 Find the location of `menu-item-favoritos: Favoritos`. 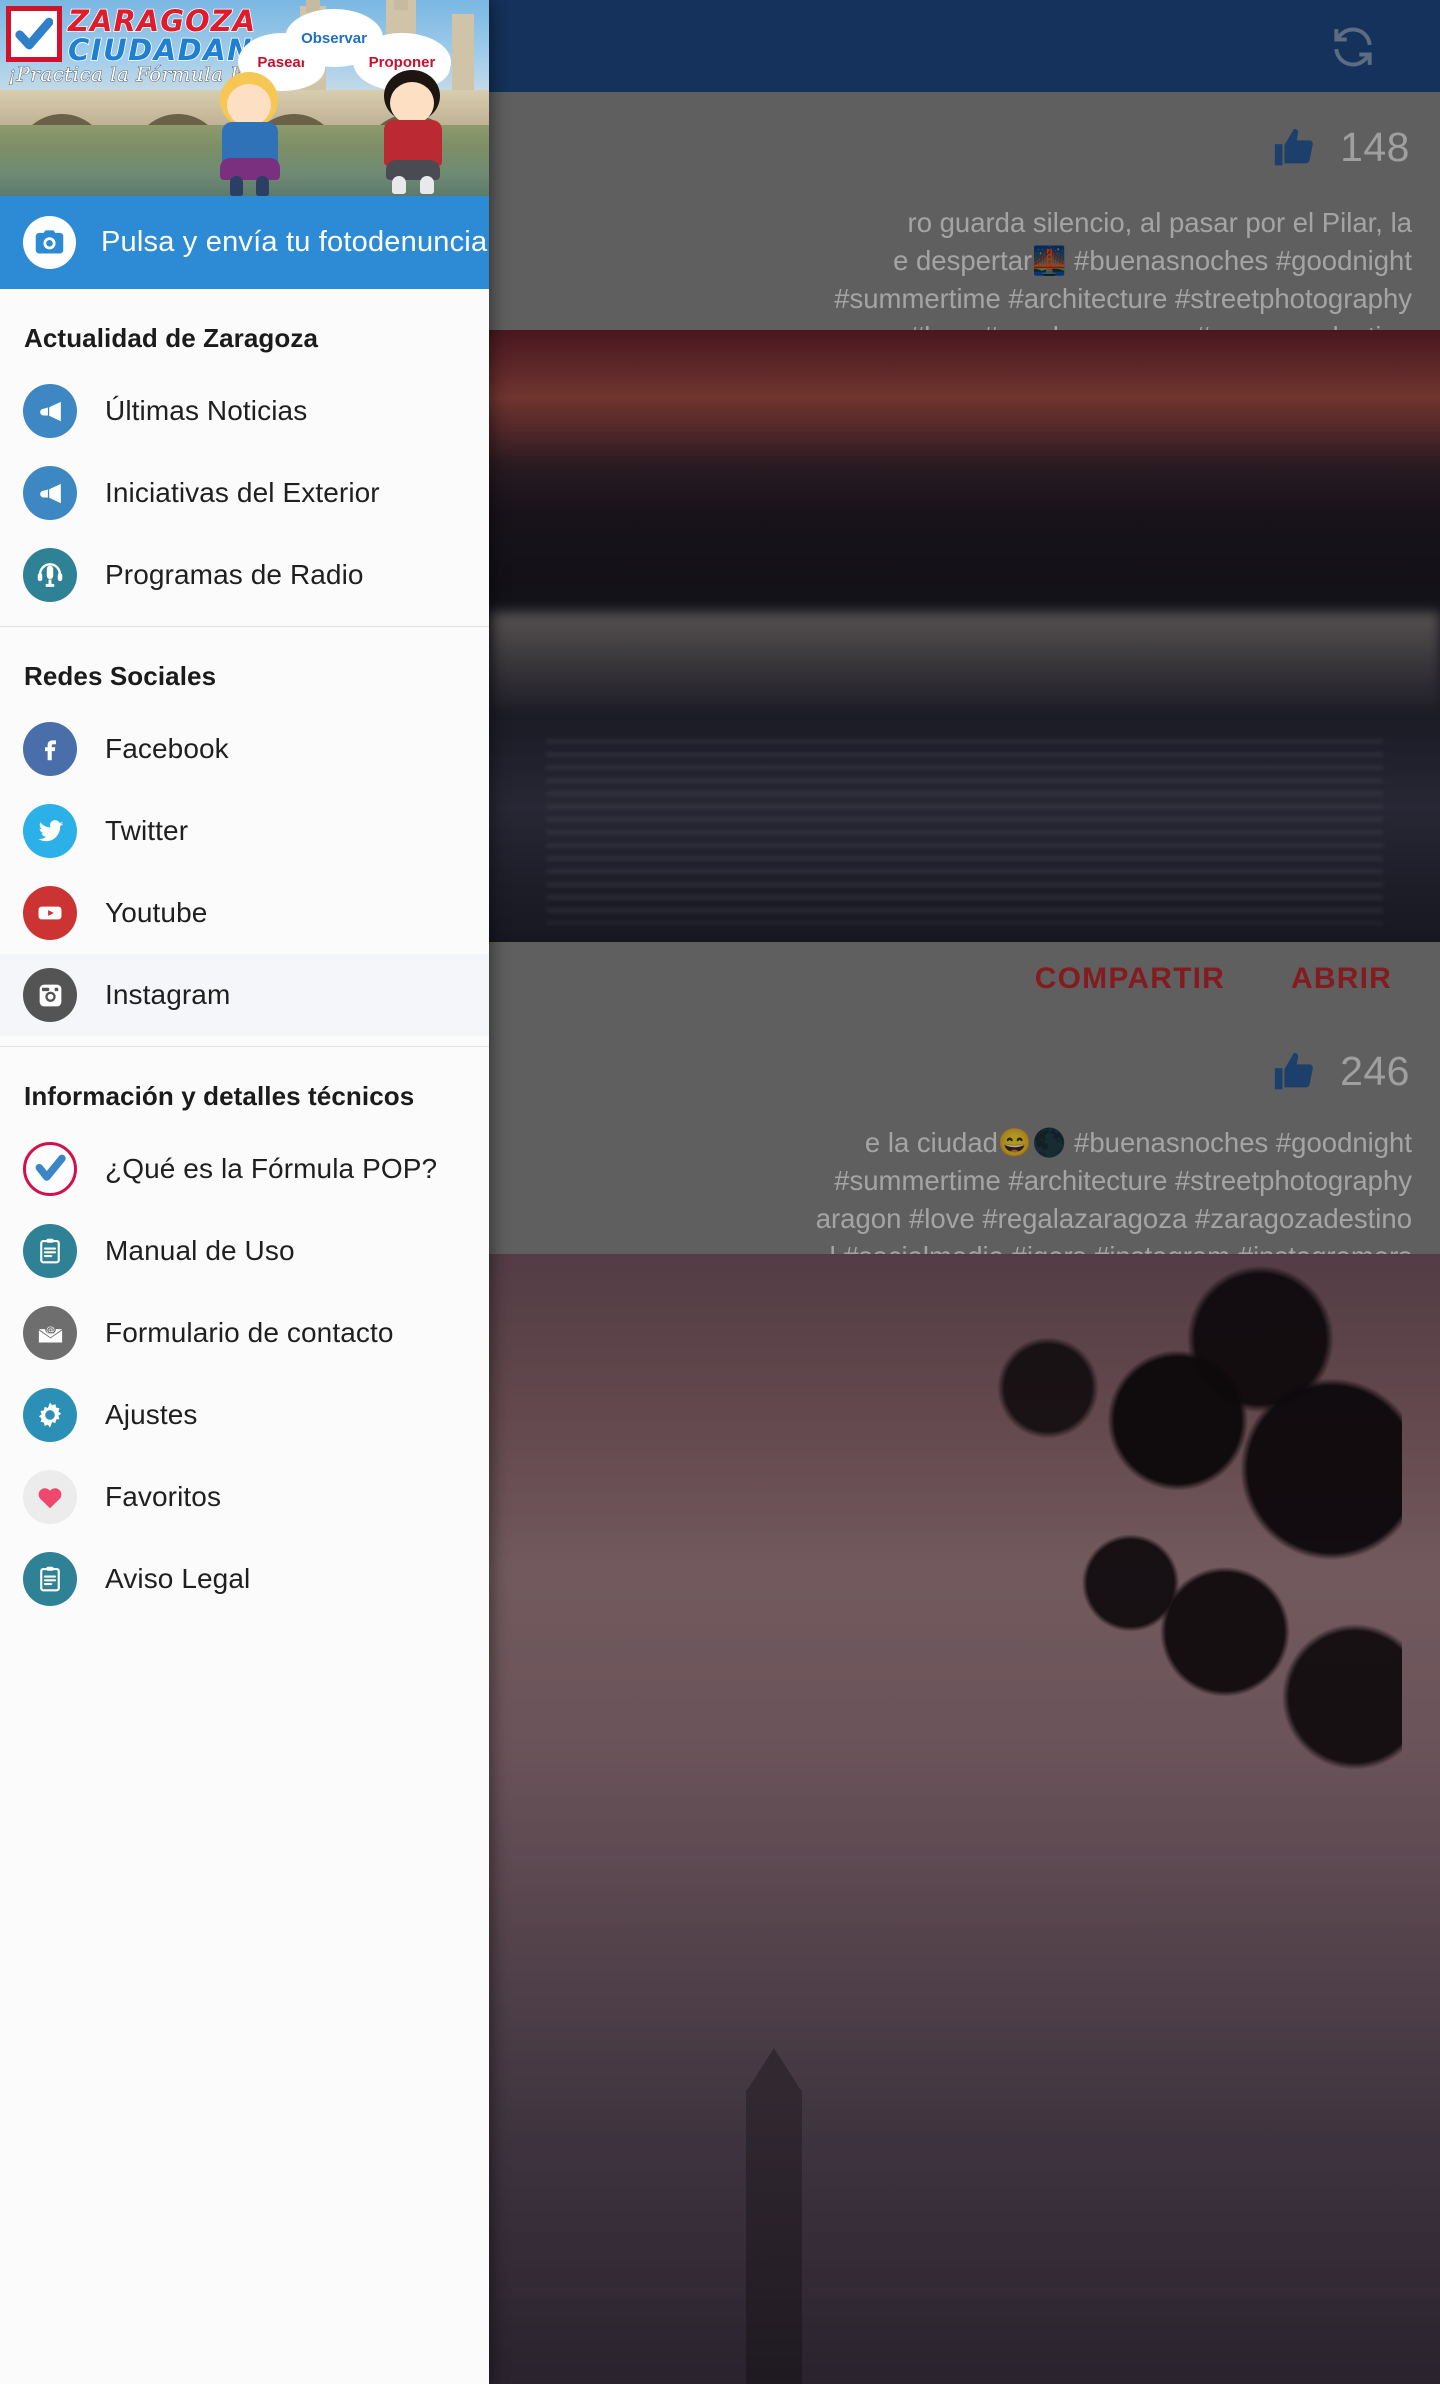

menu-item-favoritos: Favoritos is located at coordinates (244, 1497).